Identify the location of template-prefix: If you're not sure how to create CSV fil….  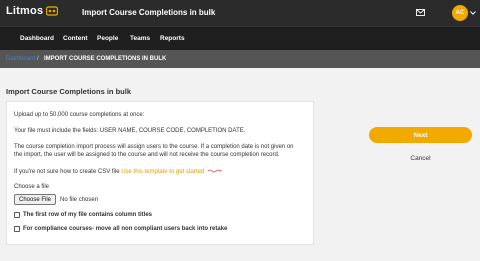
(67, 172).